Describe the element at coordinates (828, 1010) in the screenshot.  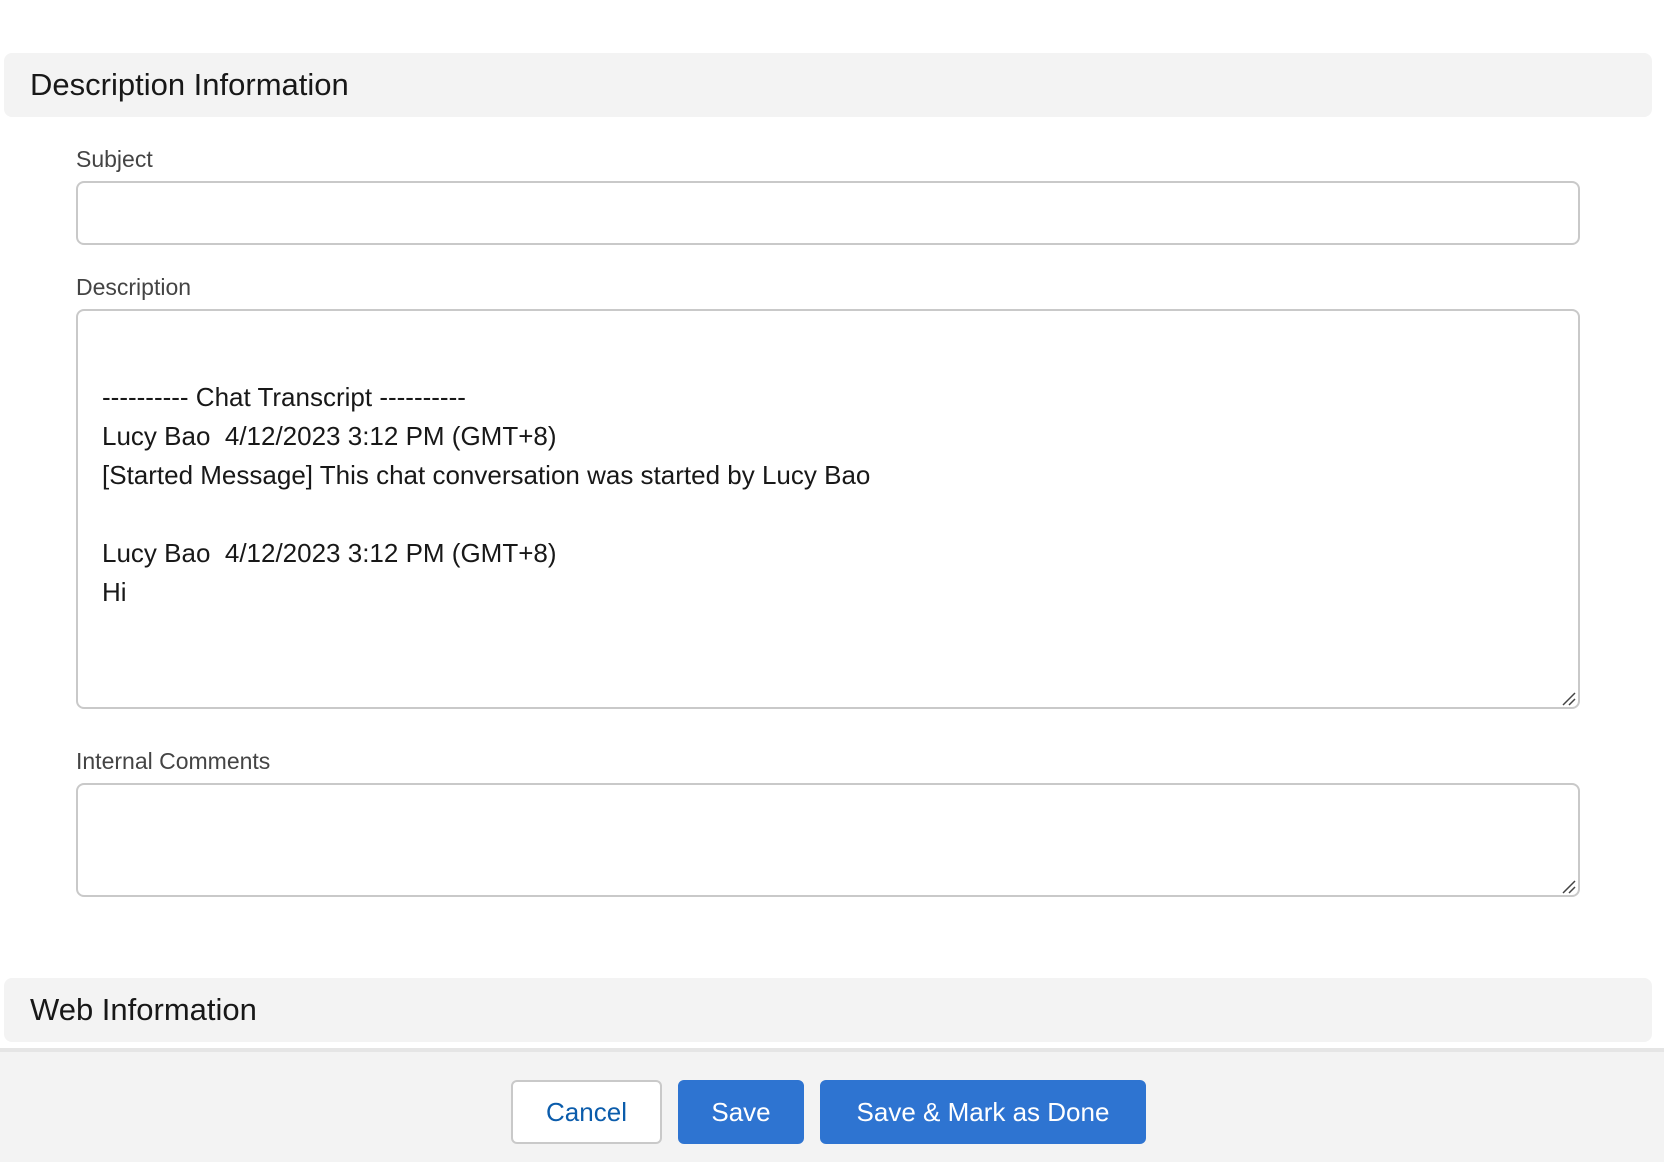
I see `web-information-header: Web Information` at that location.